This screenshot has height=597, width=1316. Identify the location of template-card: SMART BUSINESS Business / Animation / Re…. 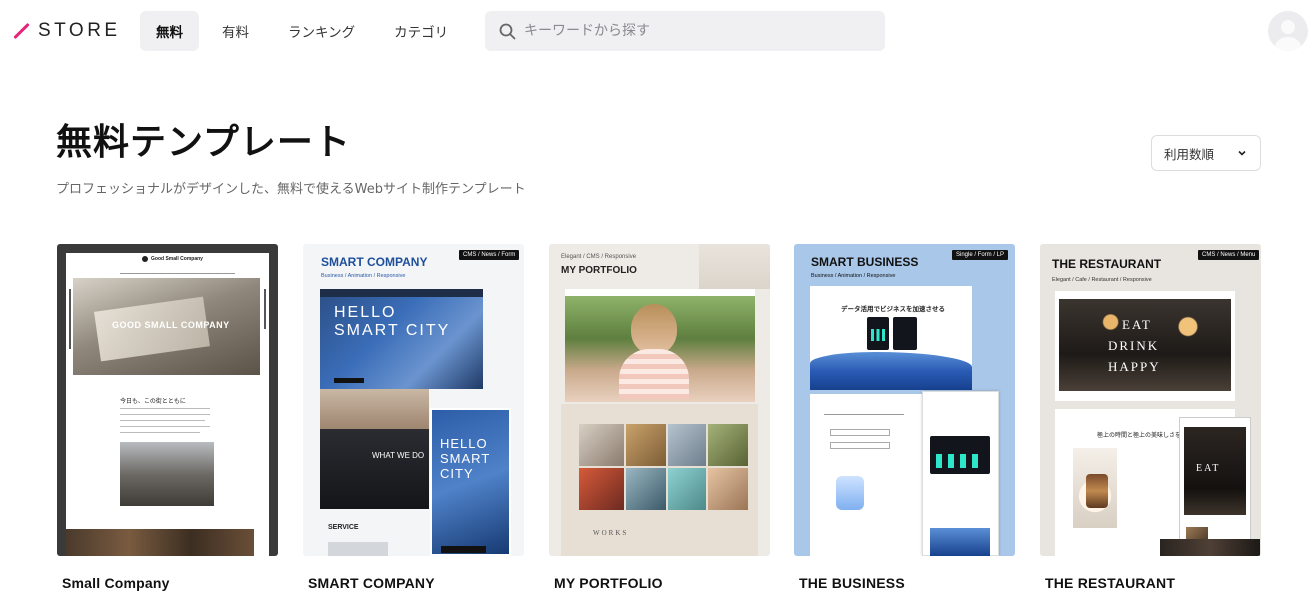
(904, 420).